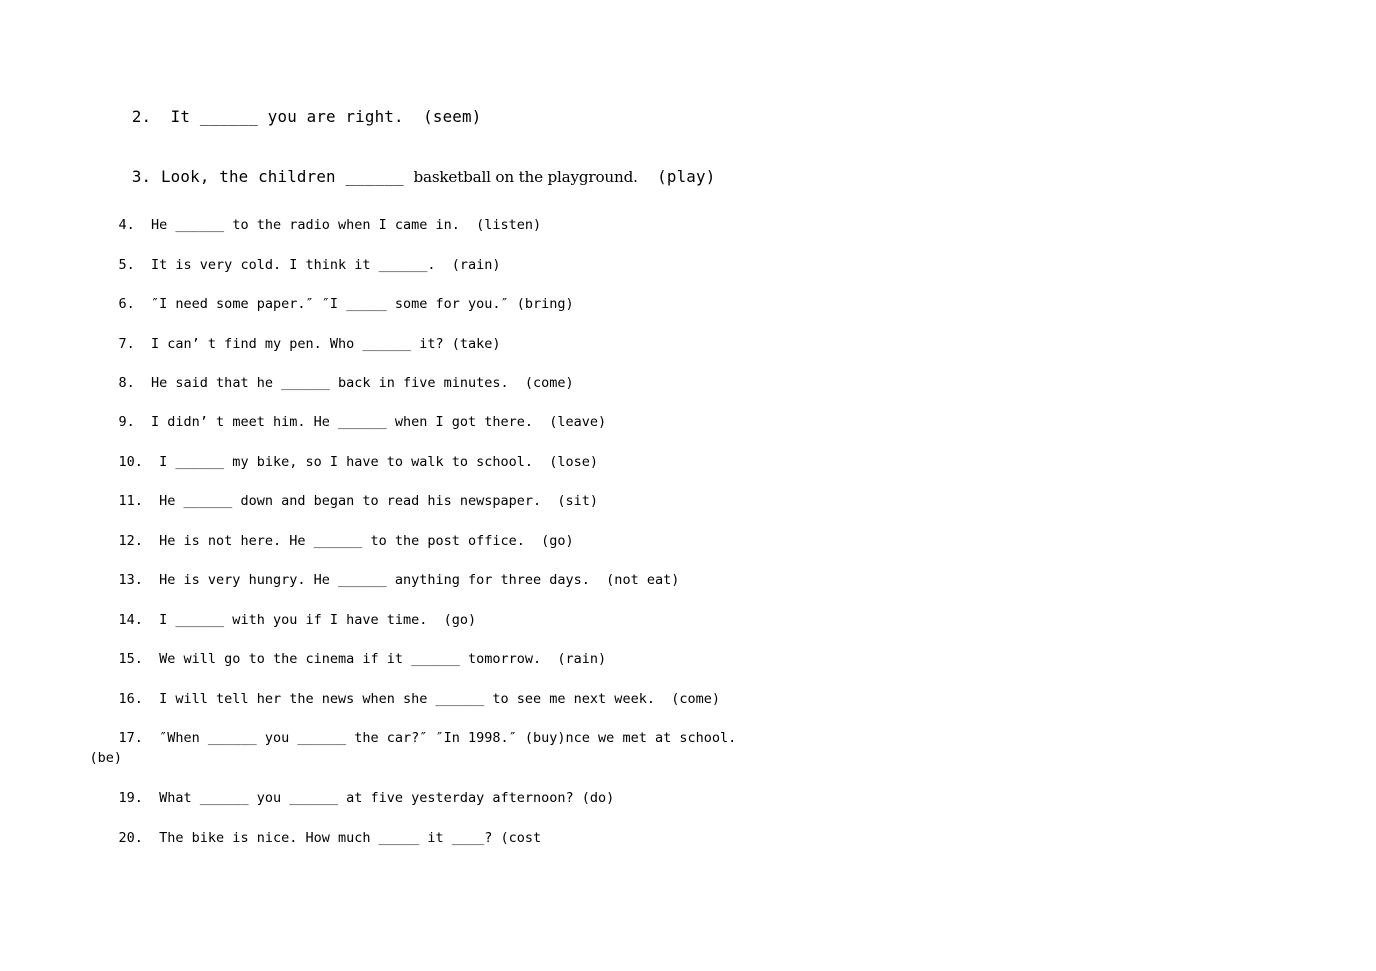 The image size is (1376, 971). Describe the element at coordinates (126, 383) in the screenshot. I see `item-number: 8.` at that location.